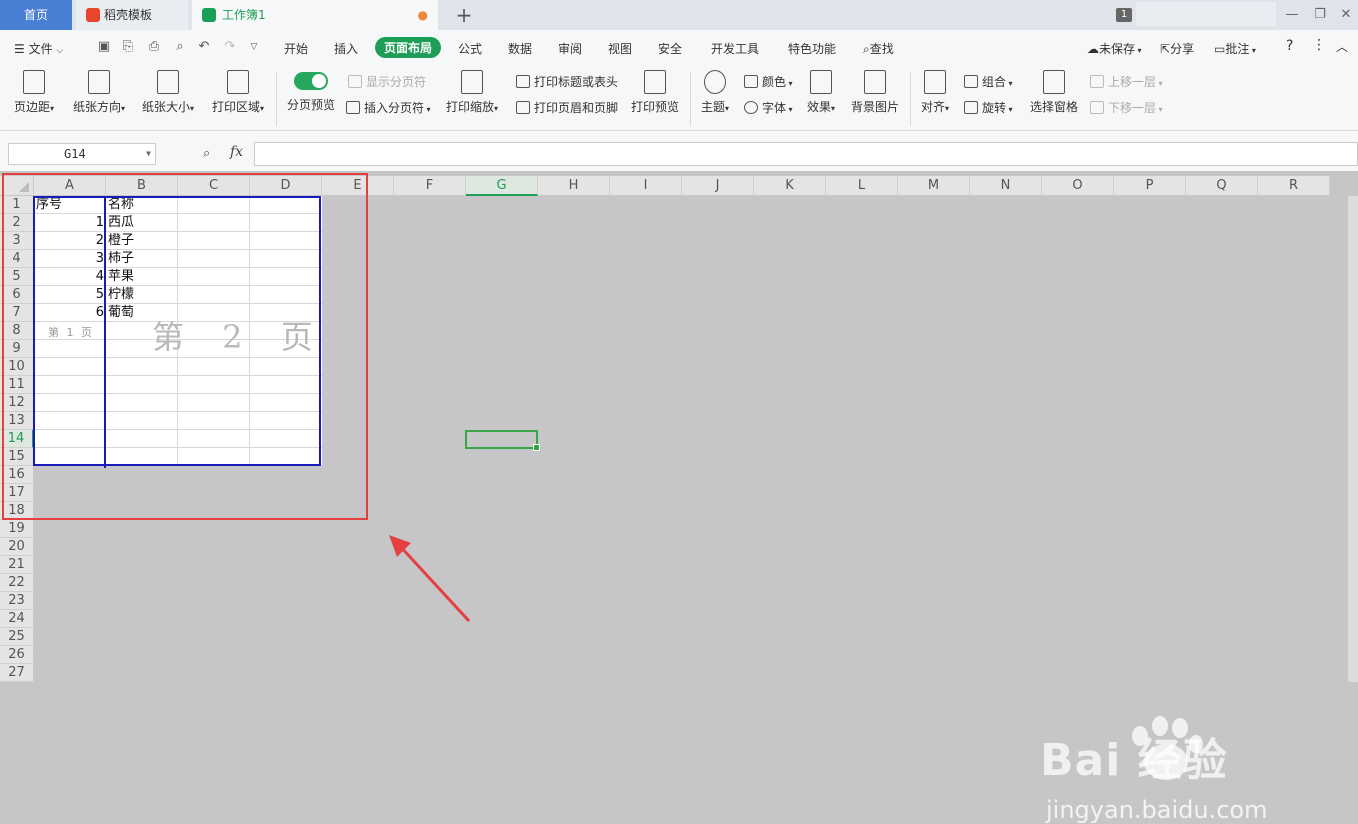 Image resolution: width=1358 pixels, height=824 pixels. Describe the element at coordinates (238, 92) in the screenshot. I see `print-area-button: 打印区域▾` at that location.